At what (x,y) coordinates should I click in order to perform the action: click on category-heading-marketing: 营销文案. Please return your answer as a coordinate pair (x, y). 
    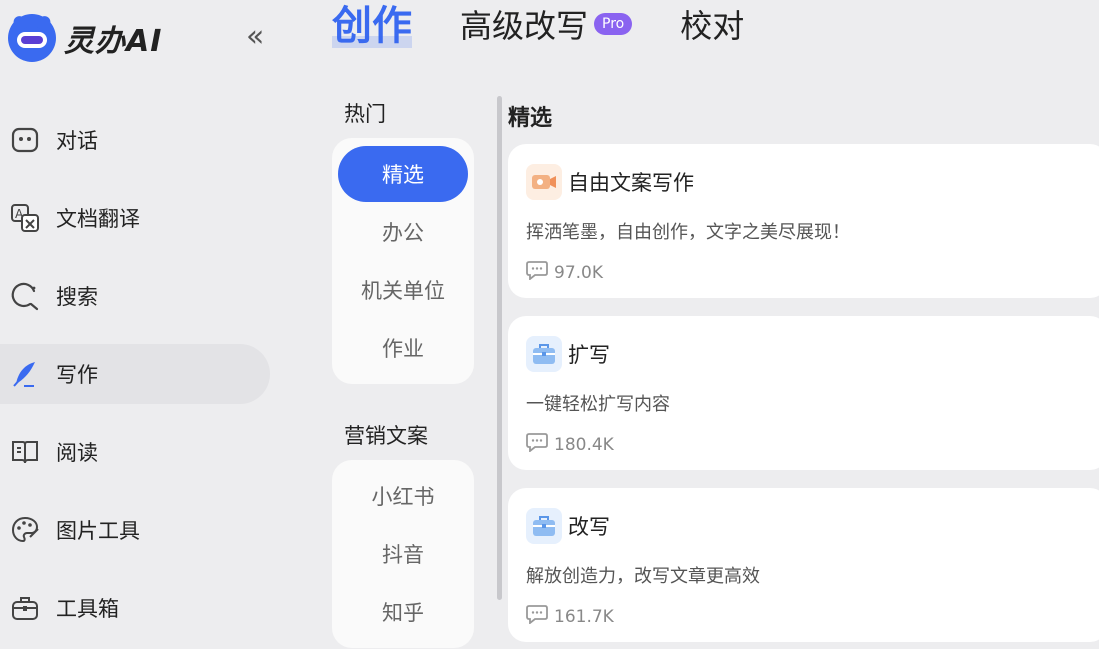
    Looking at the image, I should click on (386, 436).